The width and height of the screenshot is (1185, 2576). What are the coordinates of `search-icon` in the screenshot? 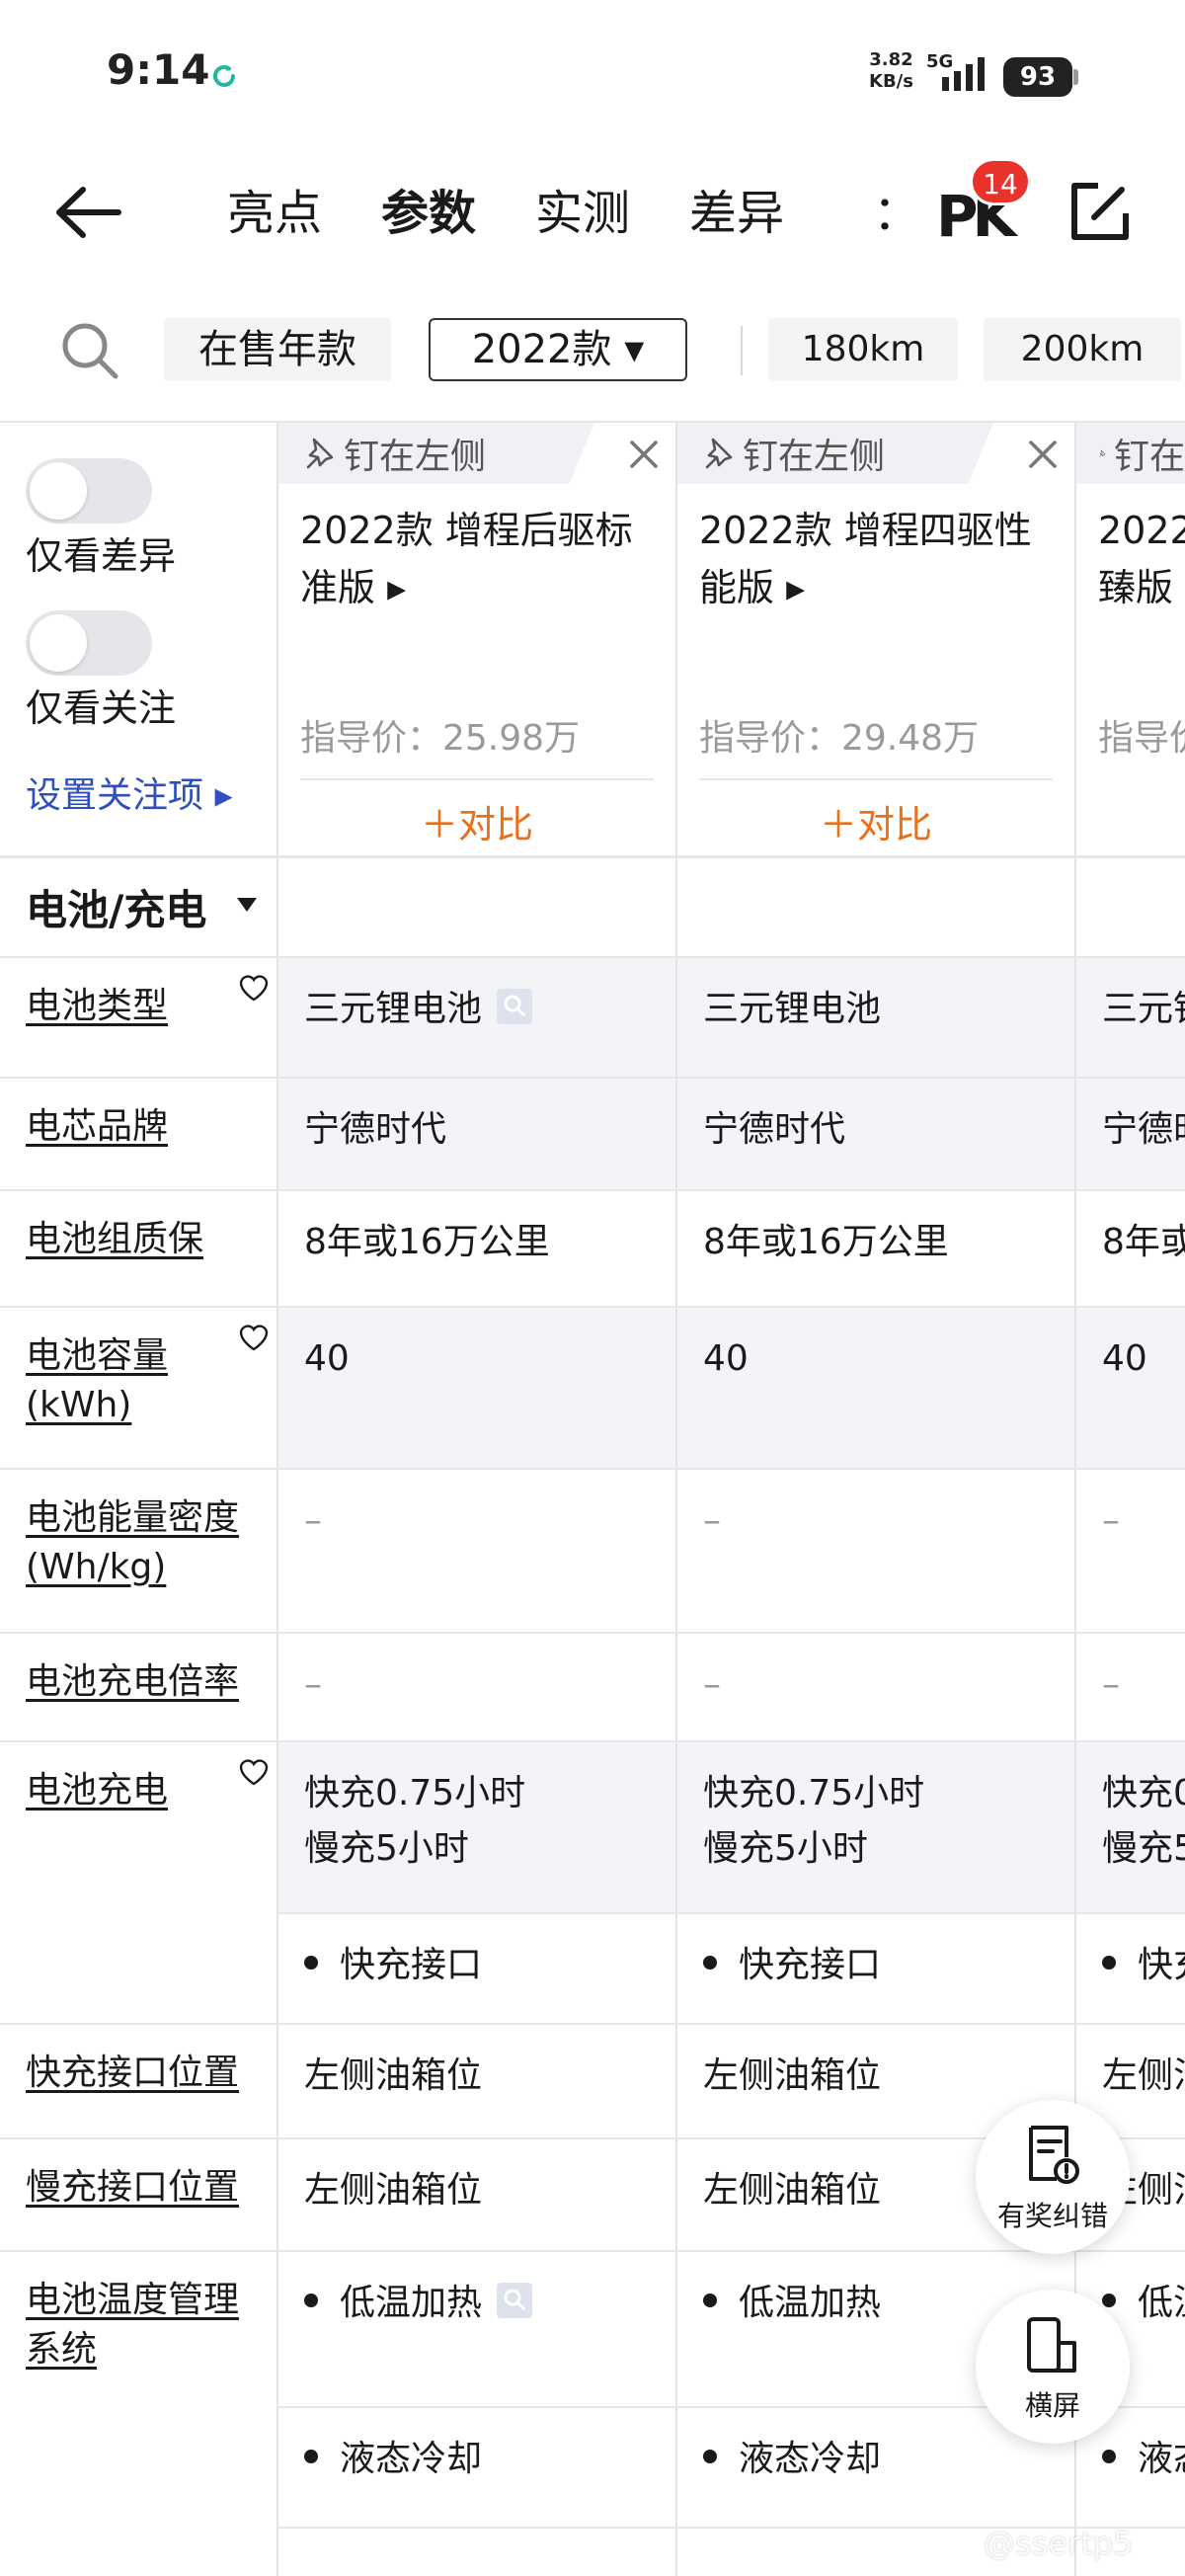 It's located at (89, 350).